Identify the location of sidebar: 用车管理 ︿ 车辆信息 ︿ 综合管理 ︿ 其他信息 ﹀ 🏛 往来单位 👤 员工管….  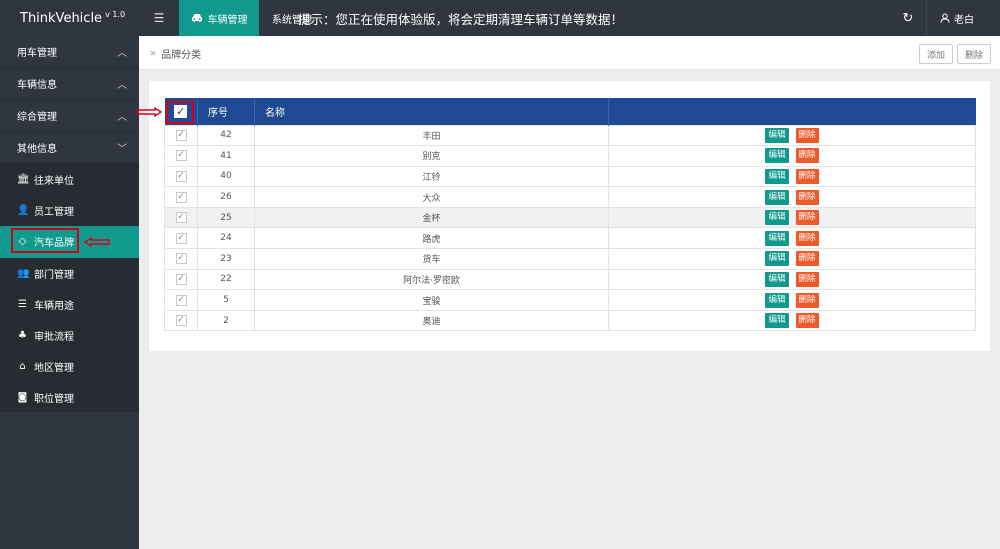
(69, 292).